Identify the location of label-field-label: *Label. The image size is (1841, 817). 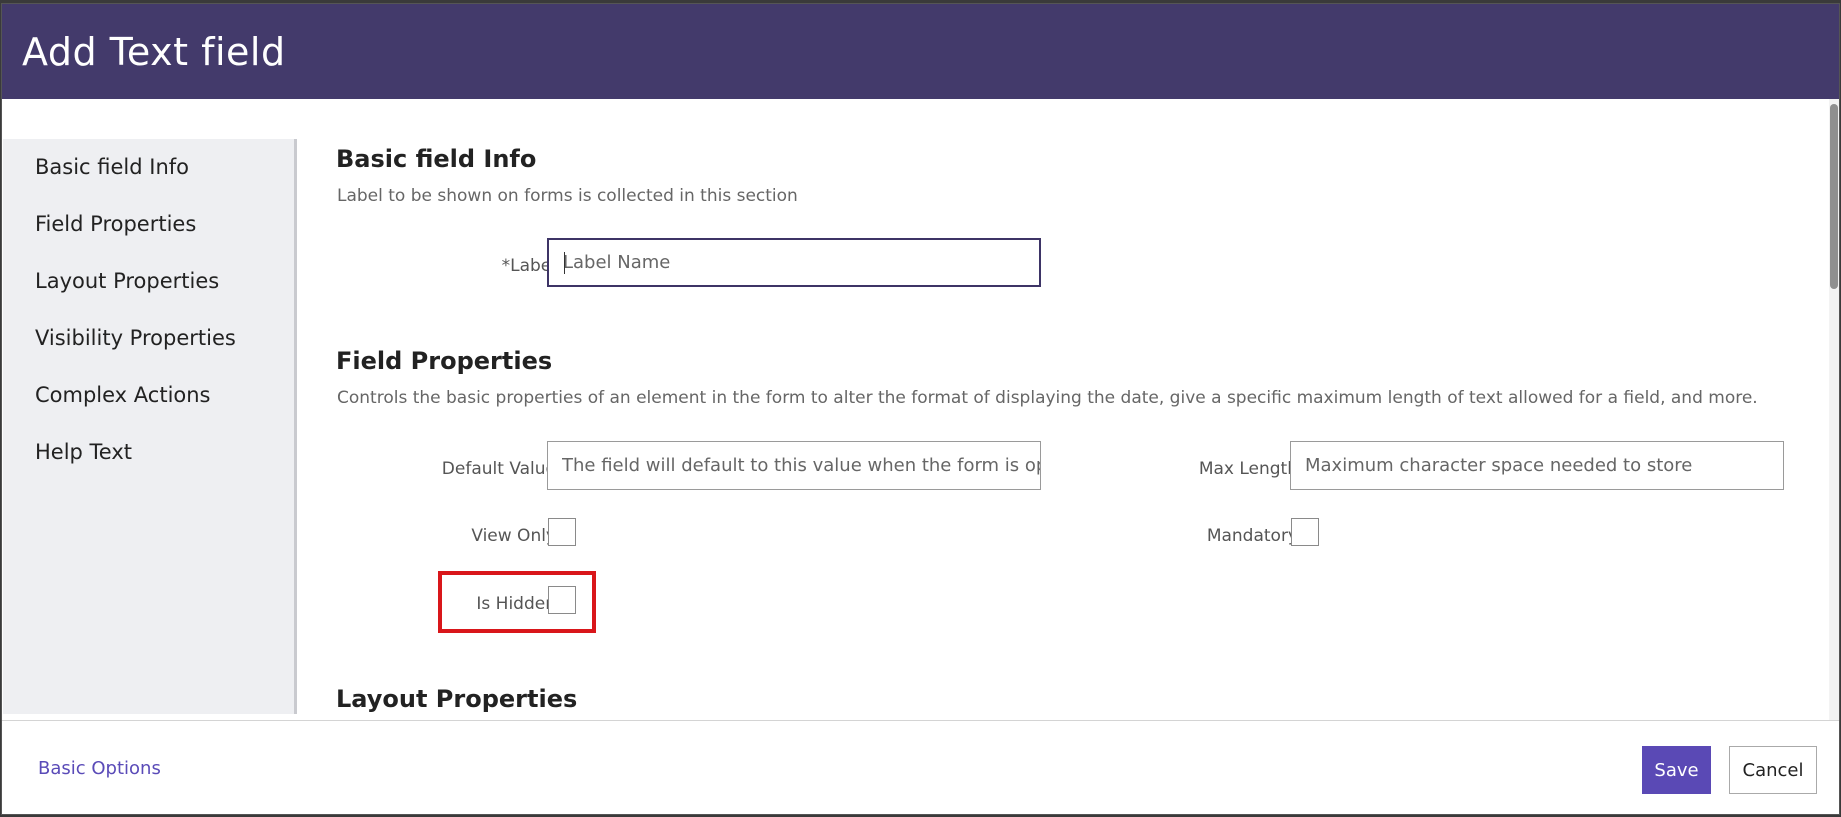
(528, 266).